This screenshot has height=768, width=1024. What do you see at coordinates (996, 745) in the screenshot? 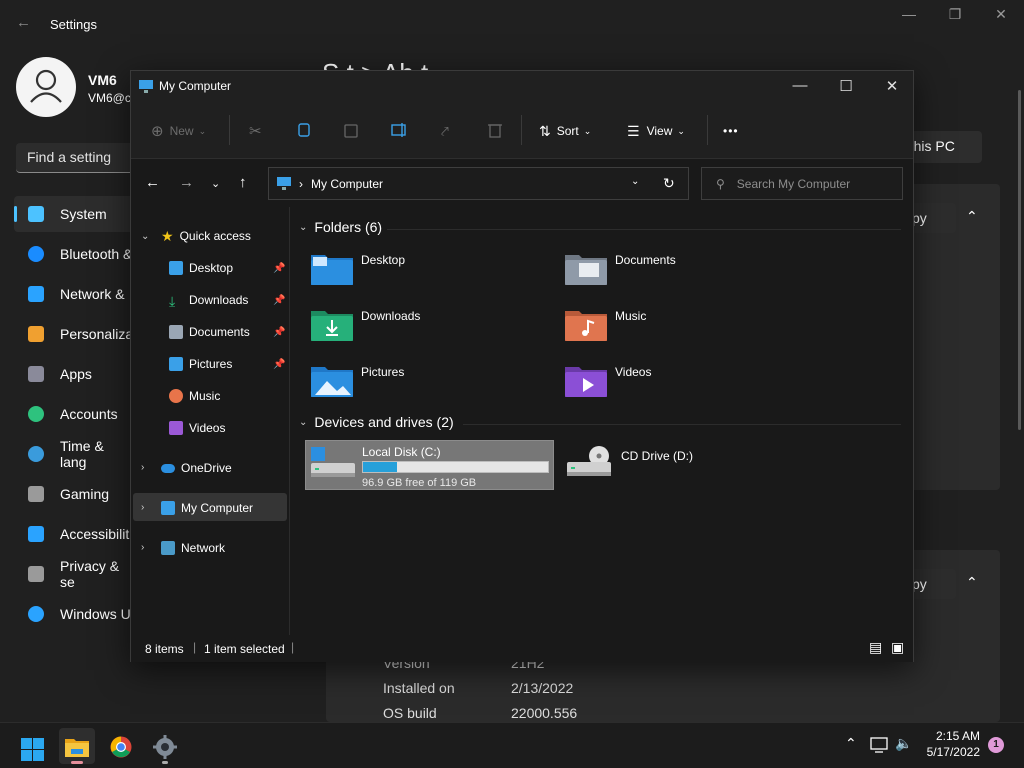
I see `notification-badge: 1` at bounding box center [996, 745].